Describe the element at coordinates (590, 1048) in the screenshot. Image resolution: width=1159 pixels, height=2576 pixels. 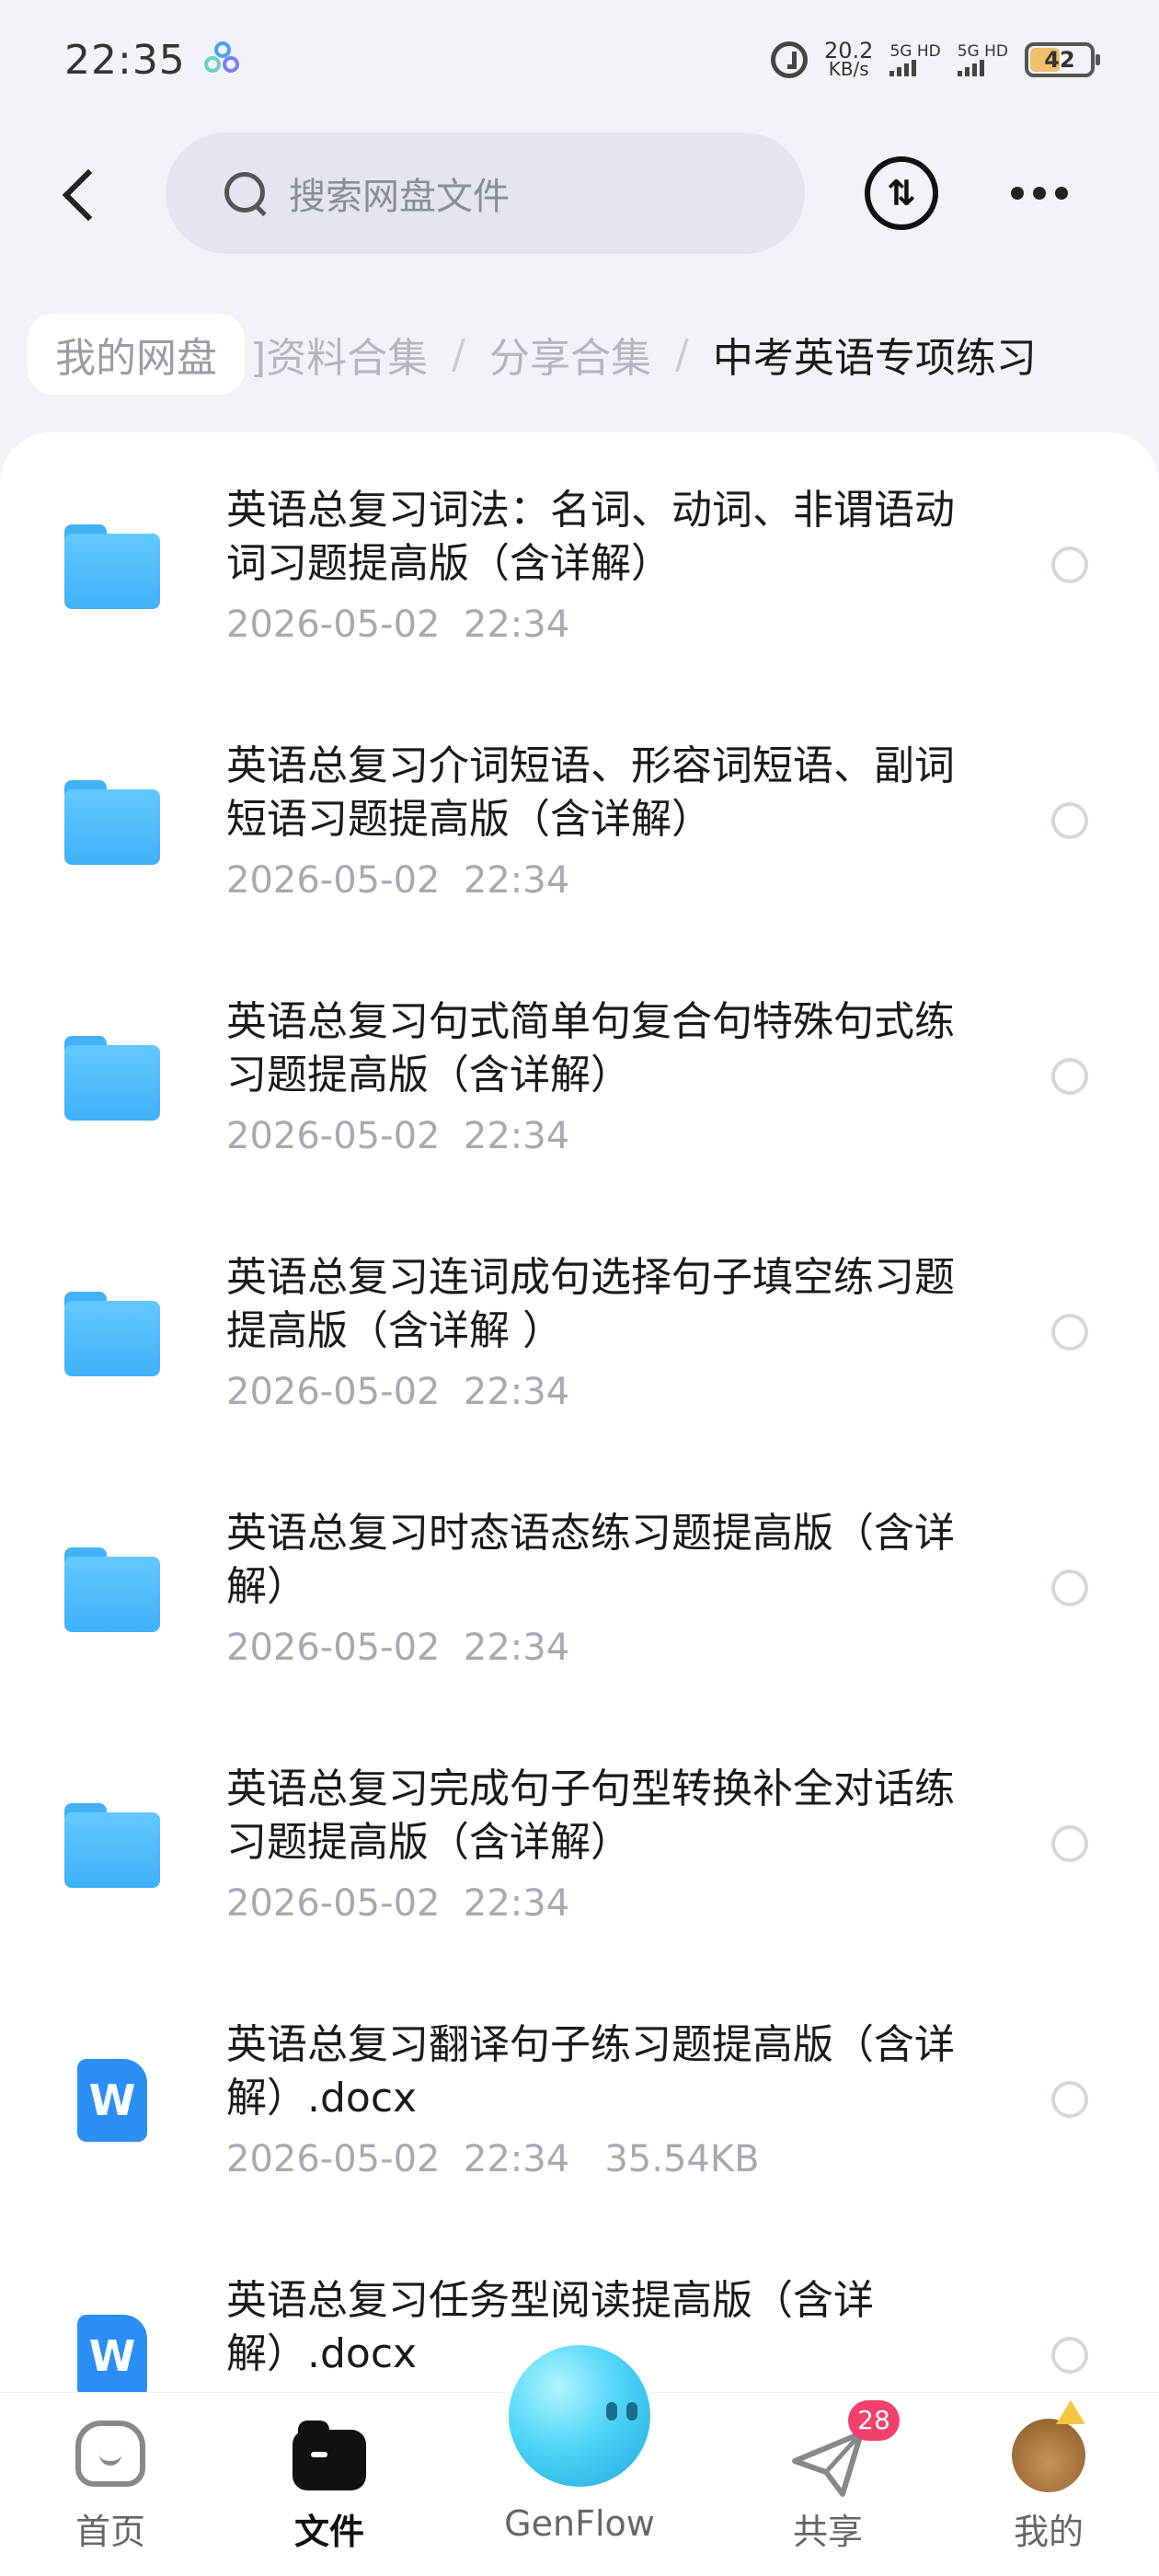
I see `file-name: 英语总复习句式简单句复合句特殊句式练习题提高版（含详解）` at that location.